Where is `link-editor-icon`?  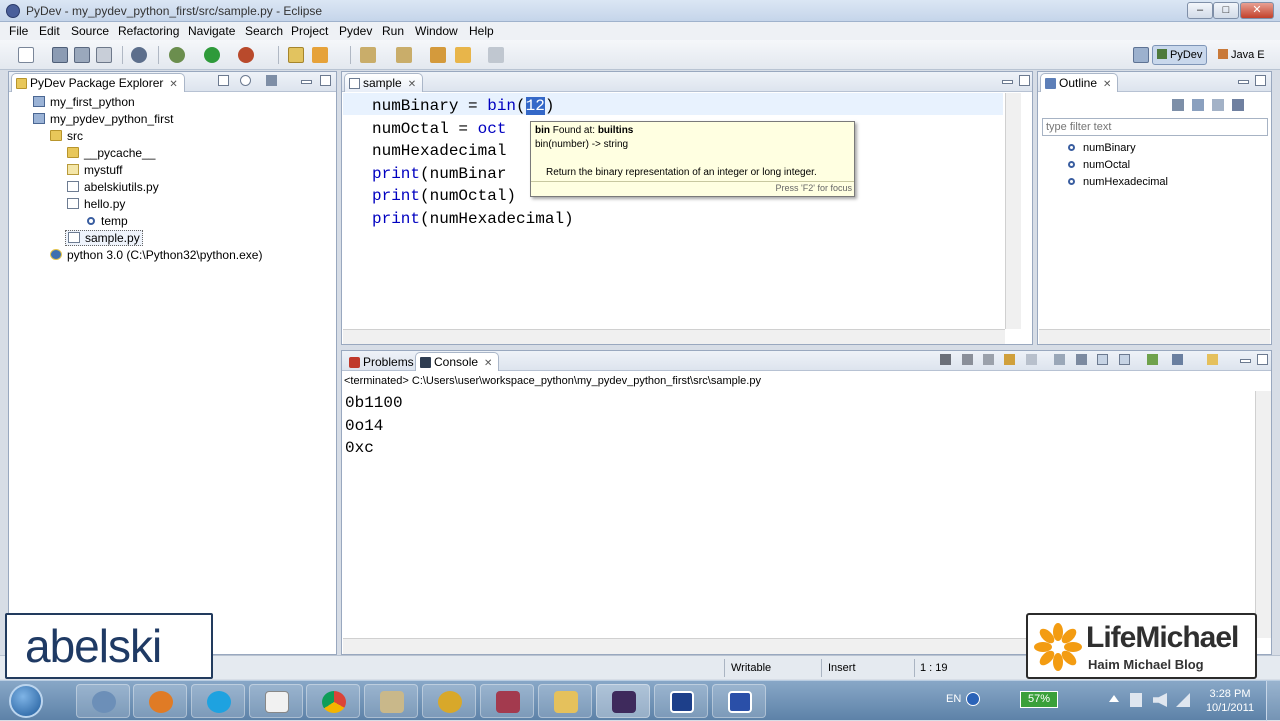
link-editor-icon is located at coordinates (245, 80).